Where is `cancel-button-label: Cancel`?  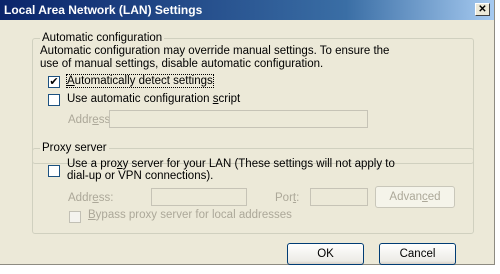
cancel-button-label: Cancel is located at coordinates (417, 254).